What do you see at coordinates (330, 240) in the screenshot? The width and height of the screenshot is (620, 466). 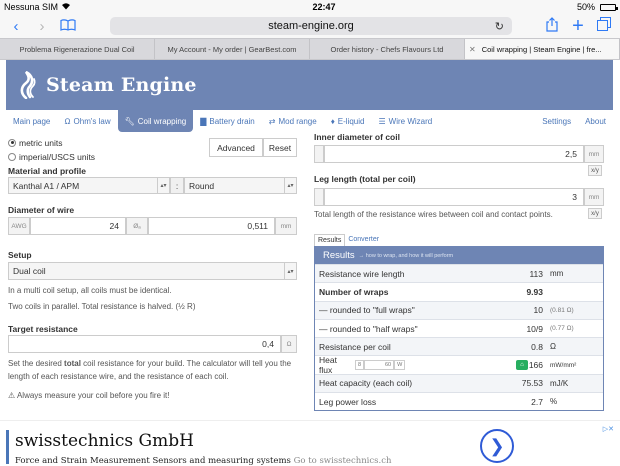 I see `tab-results: Results` at bounding box center [330, 240].